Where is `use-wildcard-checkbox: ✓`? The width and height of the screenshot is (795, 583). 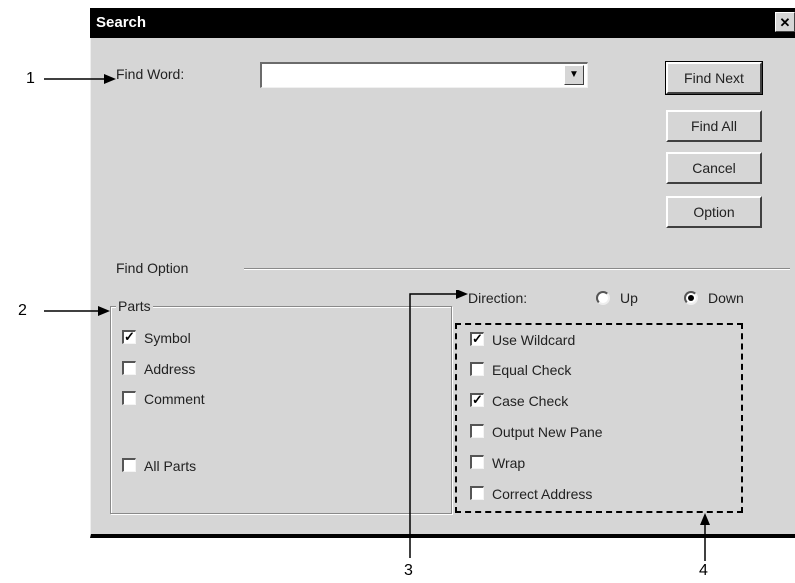
use-wildcard-checkbox: ✓ is located at coordinates (477, 339).